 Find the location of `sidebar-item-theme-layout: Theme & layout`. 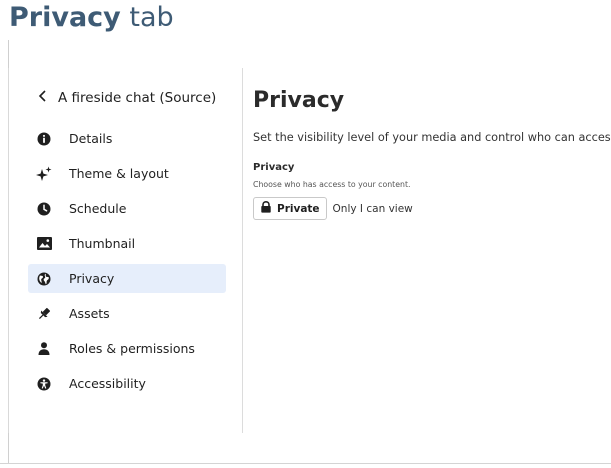

sidebar-item-theme-layout: Theme & layout is located at coordinates (127, 173).